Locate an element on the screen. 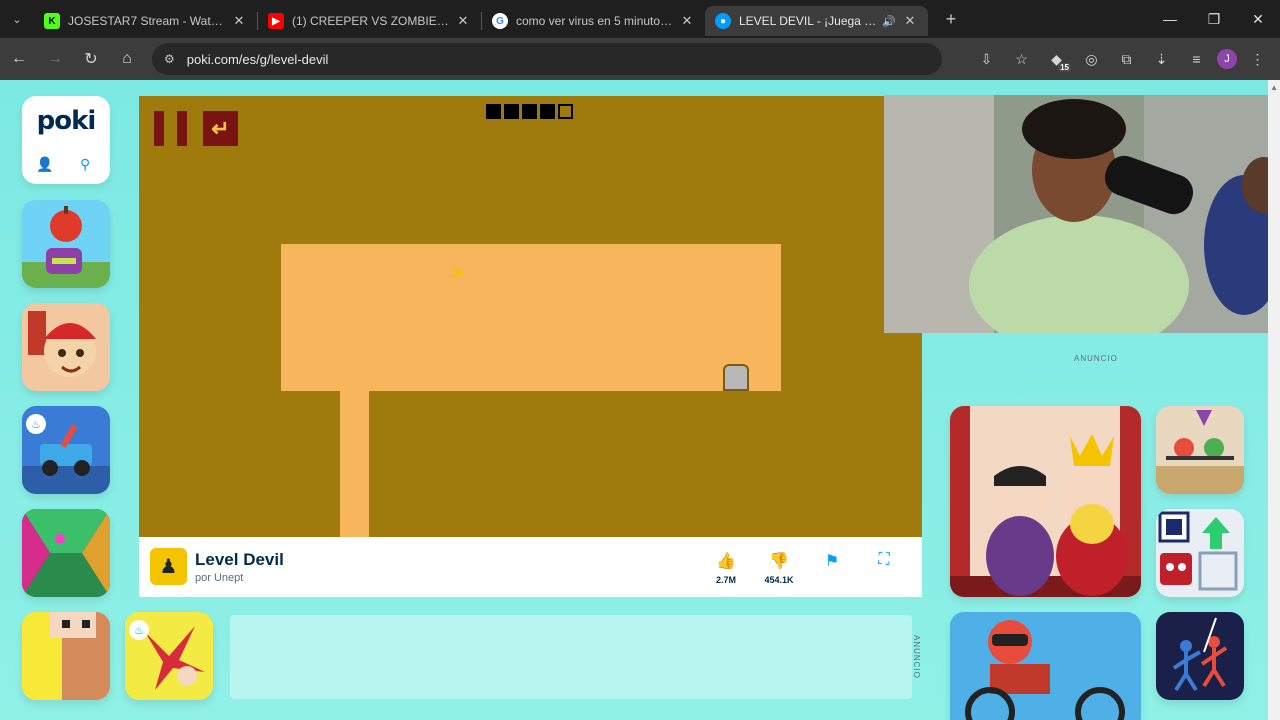  tab-search-button: ⌄ is located at coordinates (17, 19).